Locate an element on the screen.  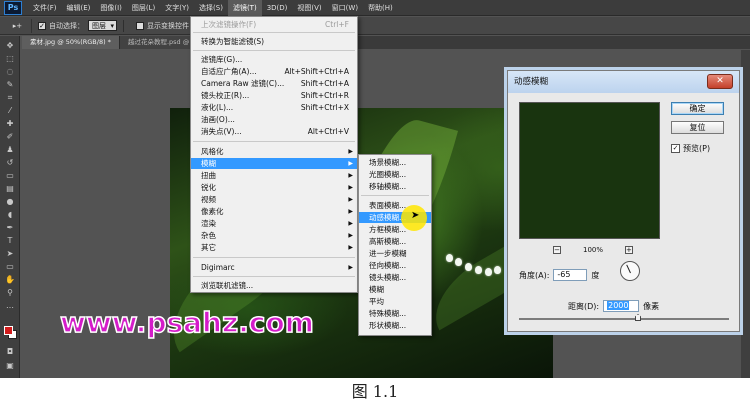
stamp-tool-icon: ♟ is located at coordinates (10, 149).